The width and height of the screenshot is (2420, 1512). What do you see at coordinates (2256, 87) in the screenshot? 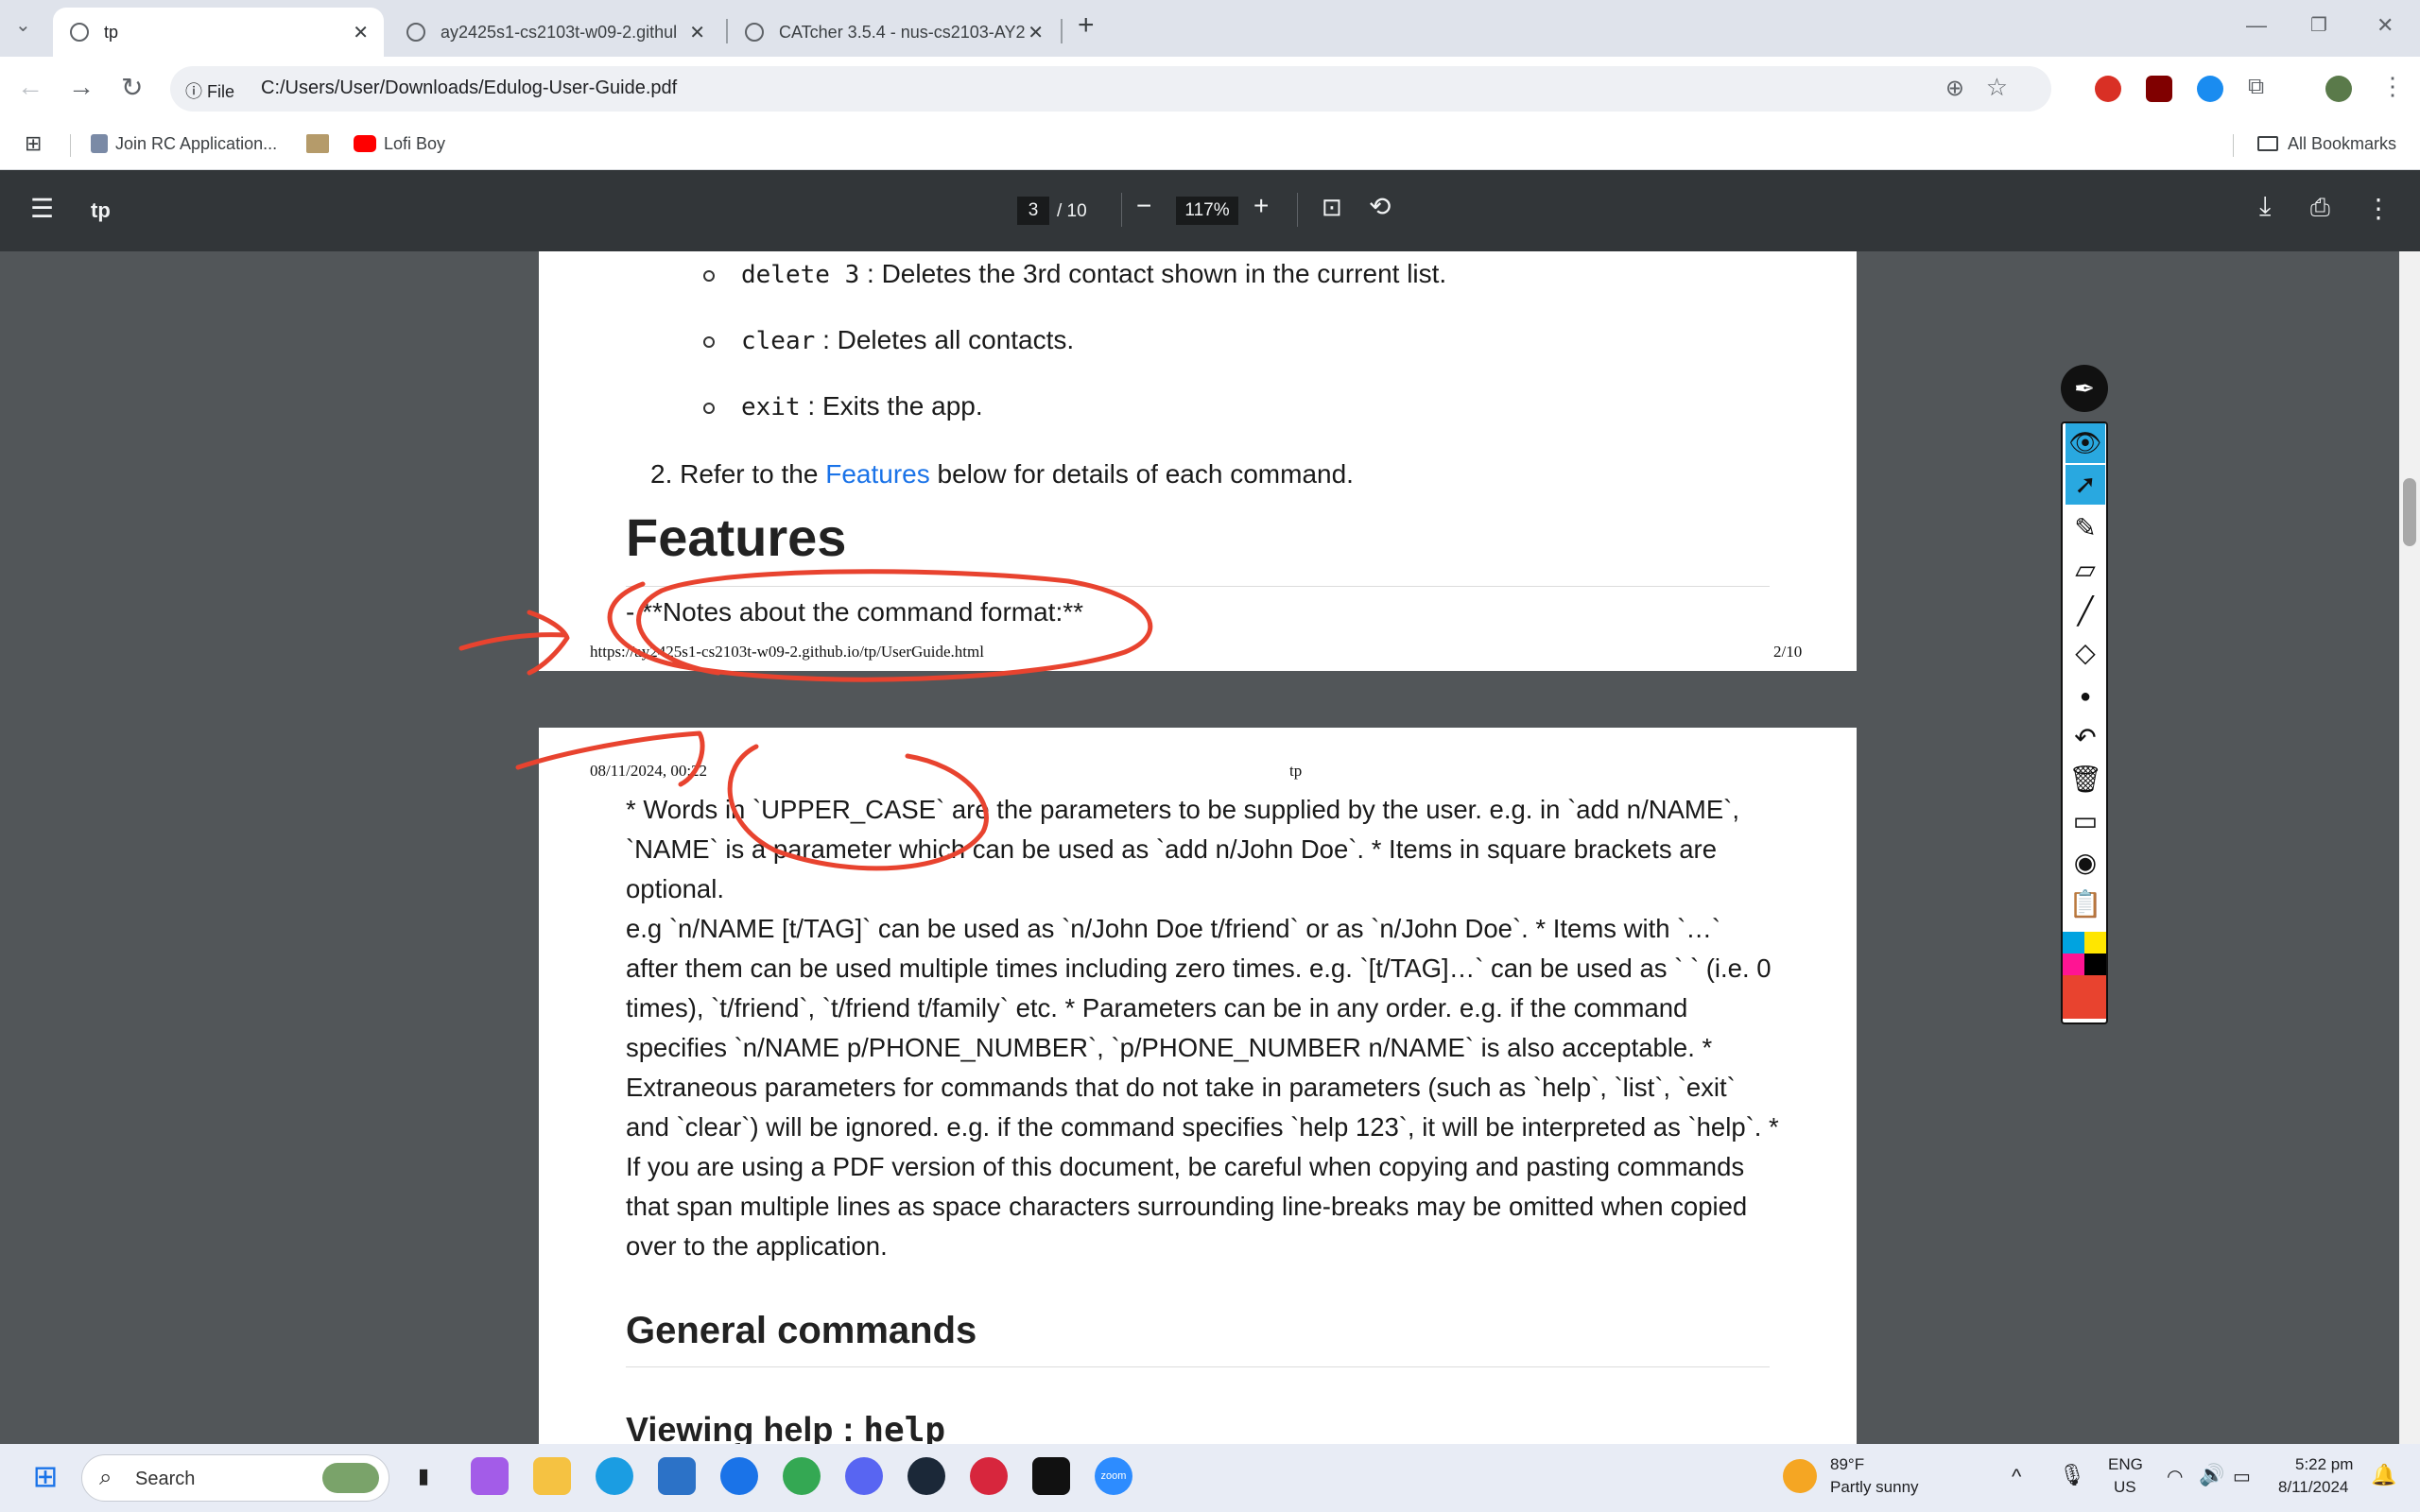
I see `extensions-puzzle-icon: ⧉` at bounding box center [2256, 87].